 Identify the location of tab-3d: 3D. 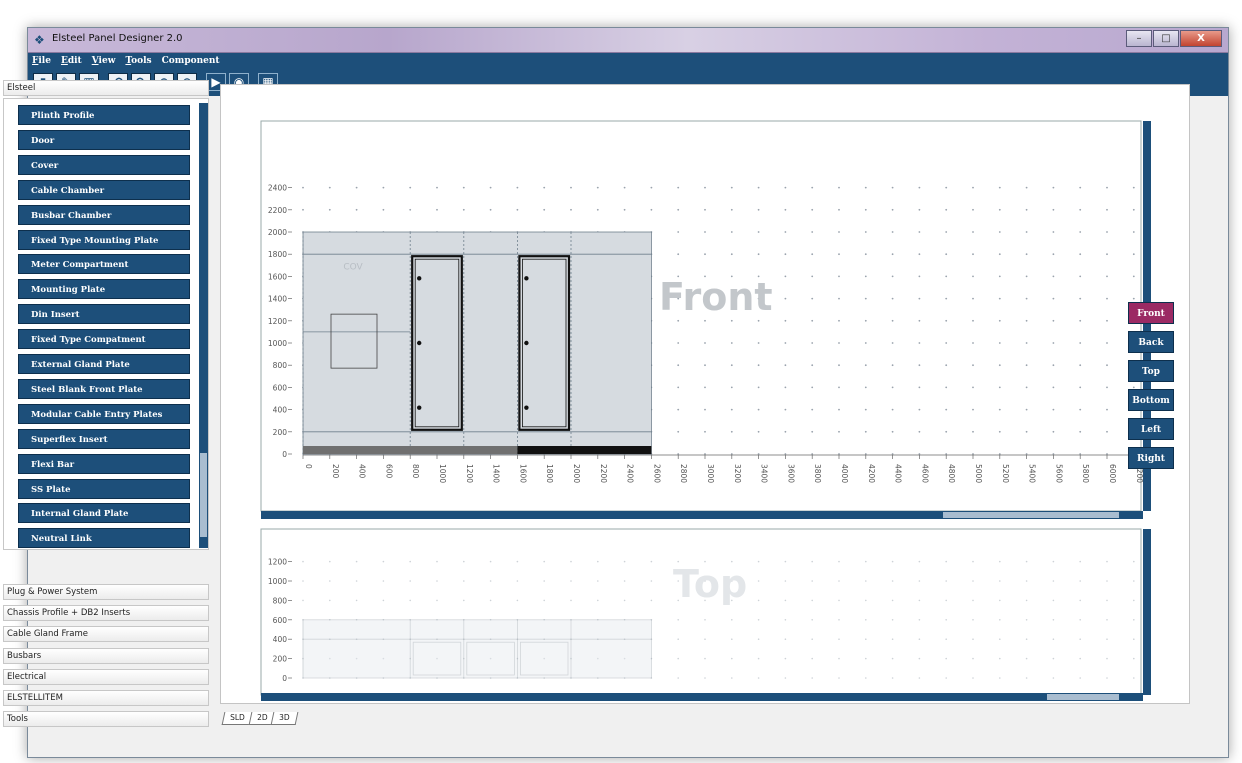
(284, 718).